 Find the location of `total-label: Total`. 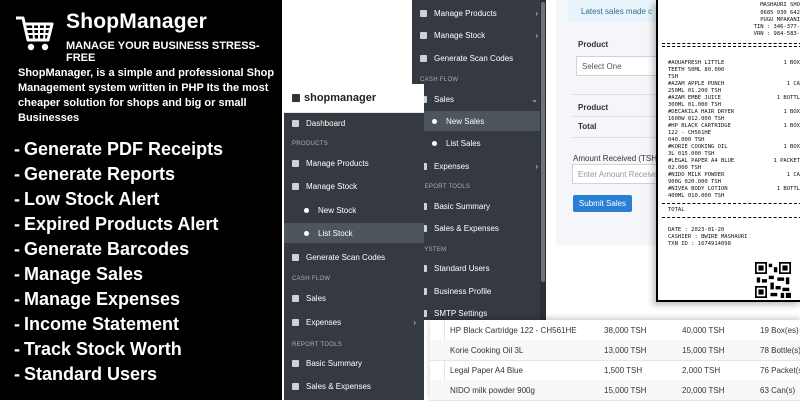

total-label: Total is located at coordinates (587, 126).